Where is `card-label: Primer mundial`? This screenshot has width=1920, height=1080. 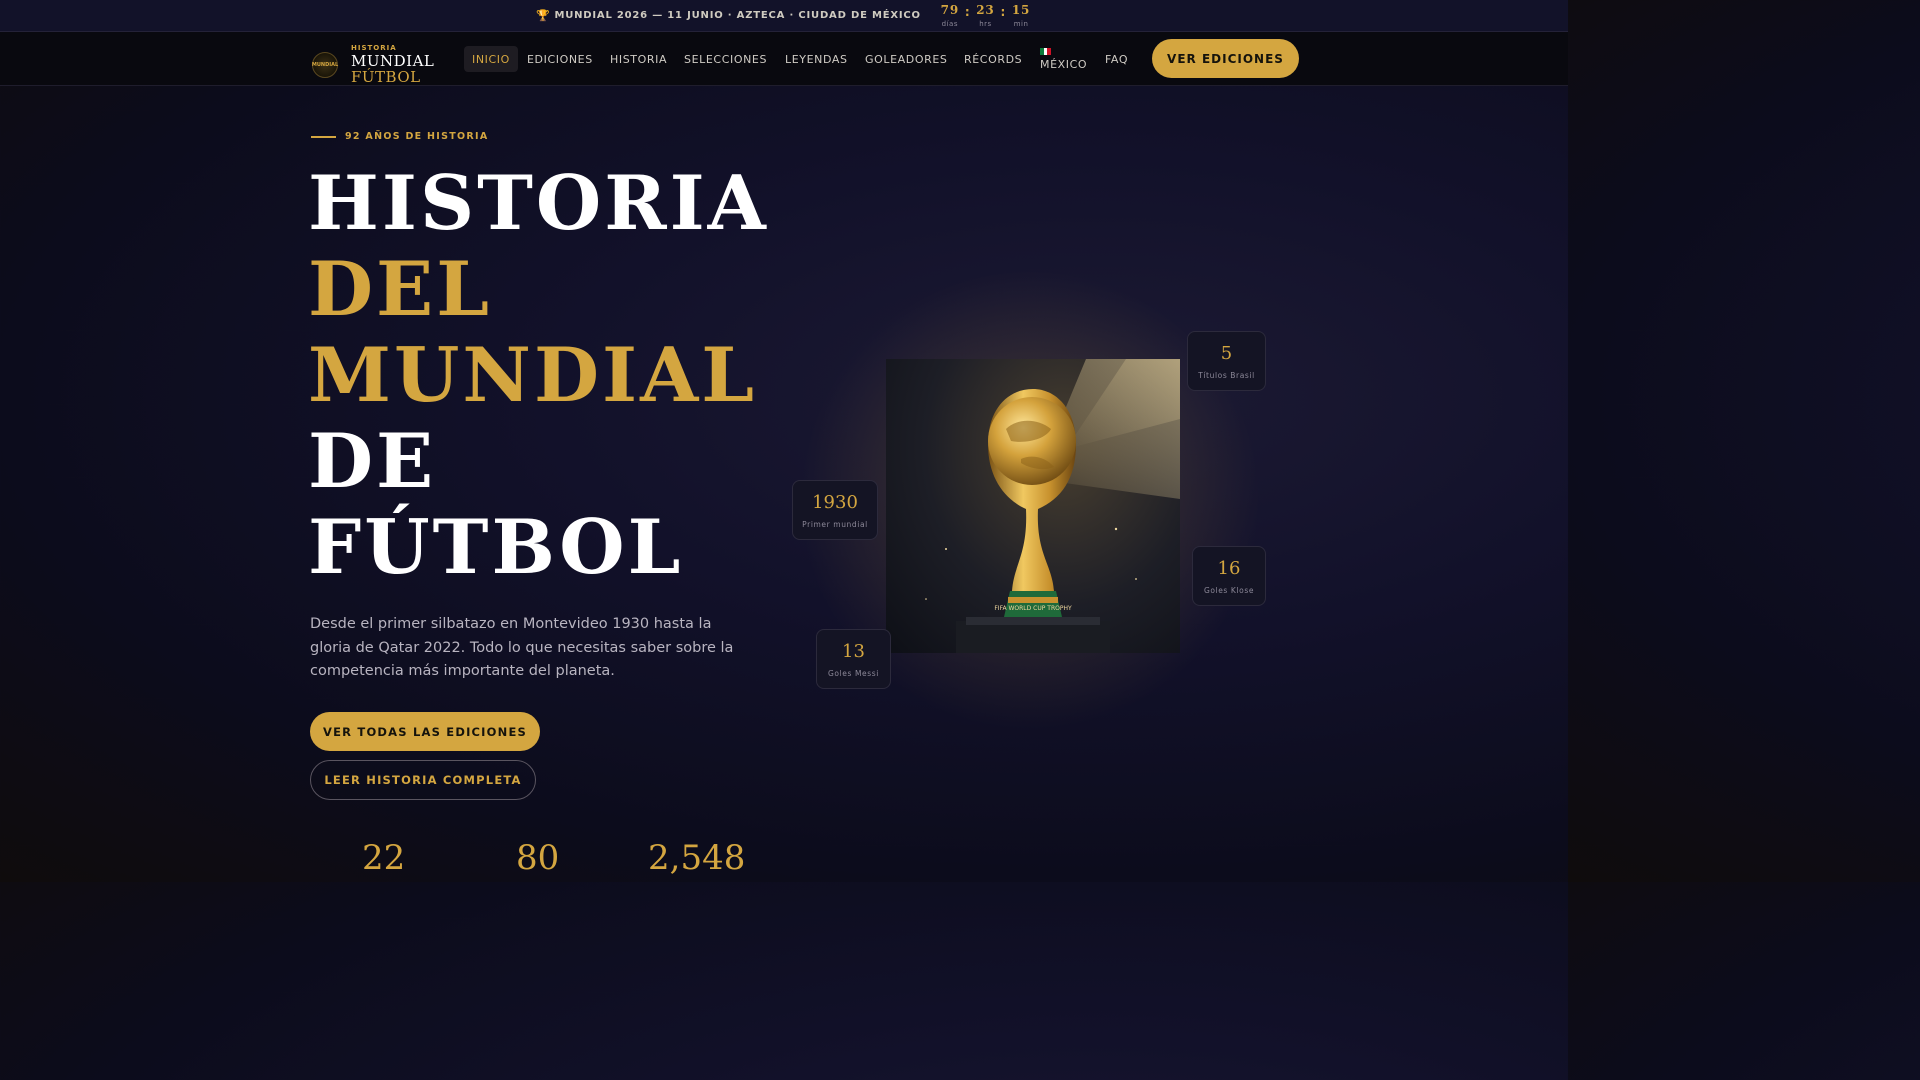 card-label: Primer mundial is located at coordinates (835, 524).